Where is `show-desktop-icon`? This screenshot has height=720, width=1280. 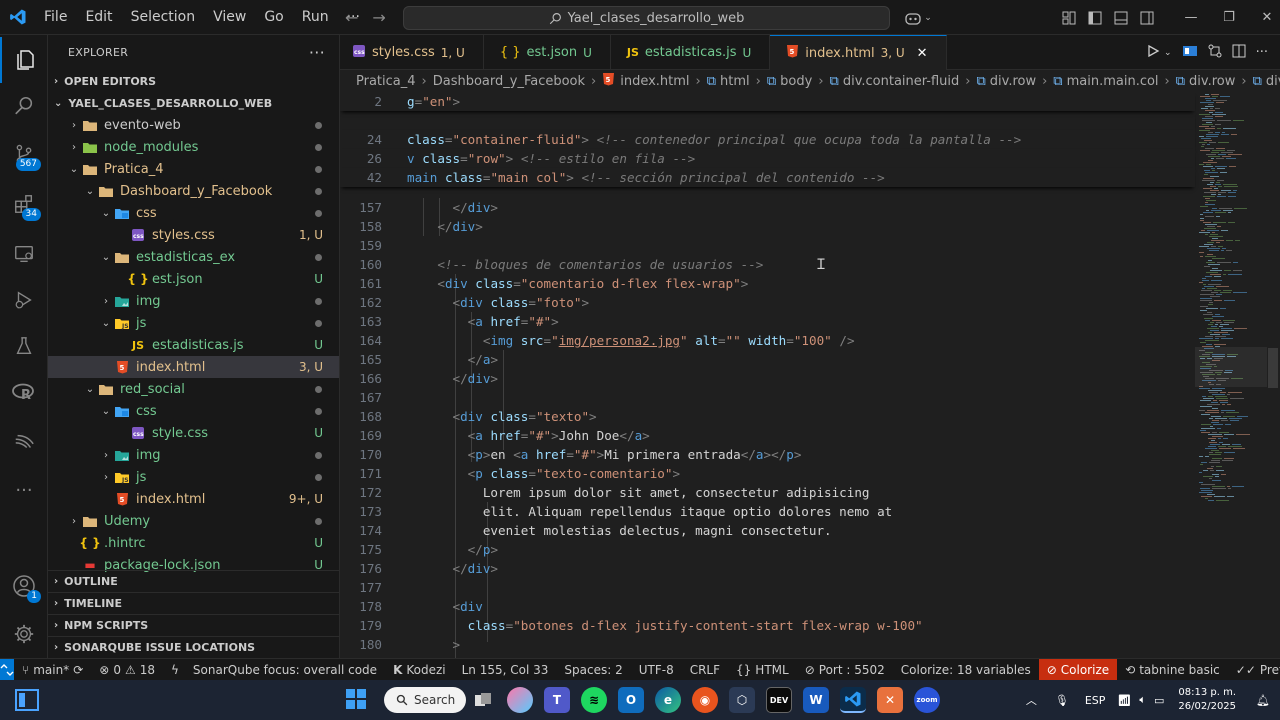
show-desktop-icon is located at coordinates (27, 702).